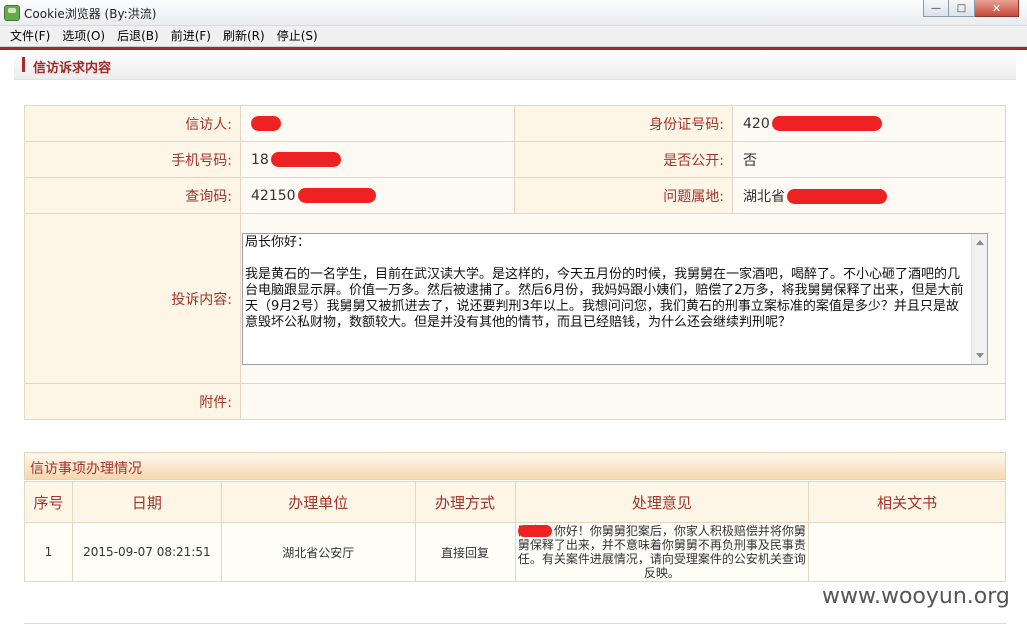 The image size is (1027, 626). I want to click on table-header-row: 序号 日期 办理单位 办理方式 处理意见 相关文书, so click(515, 502).